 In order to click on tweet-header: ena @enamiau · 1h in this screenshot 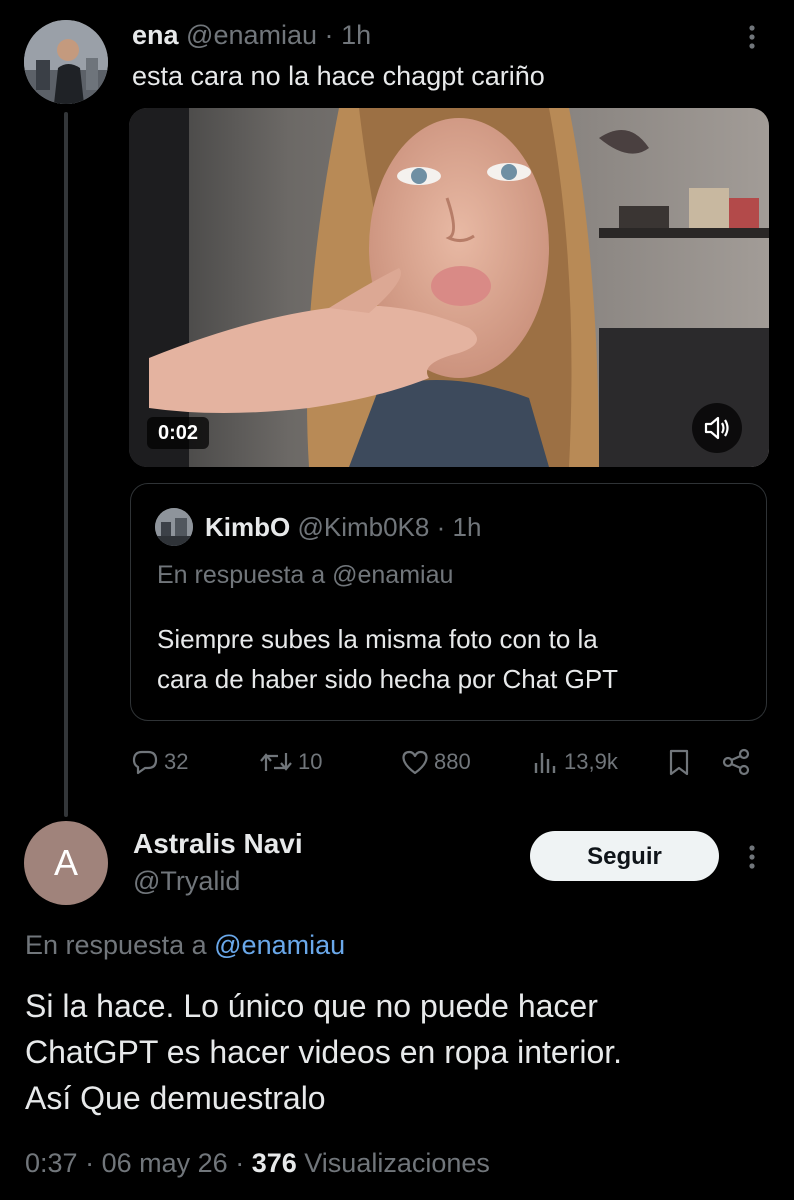, I will do `click(251, 35)`.